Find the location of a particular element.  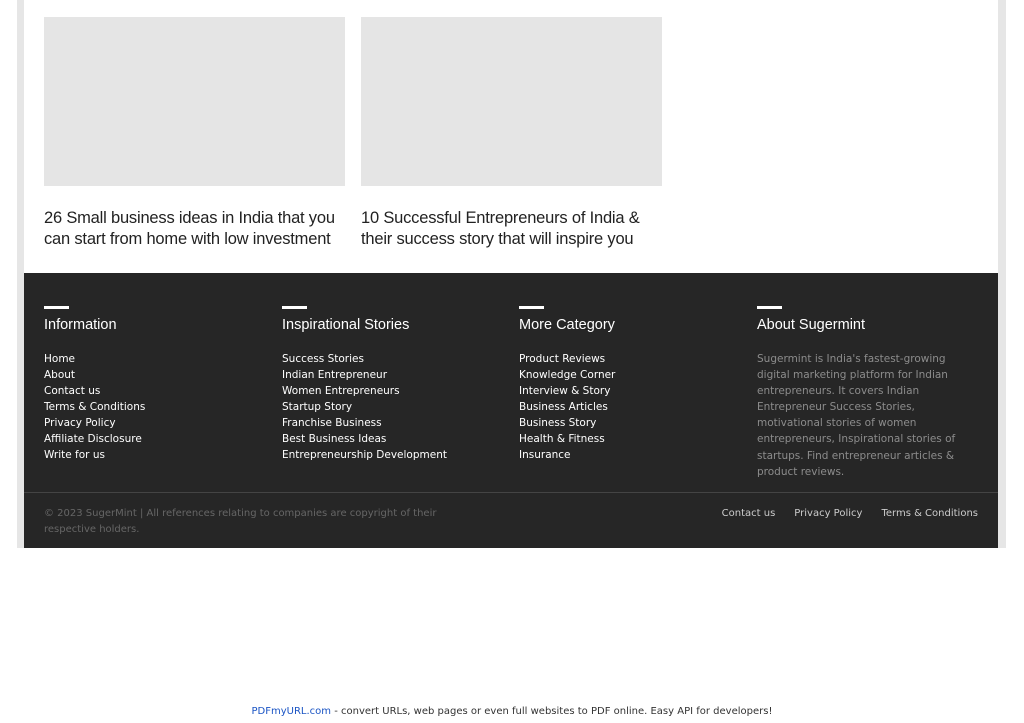

footer-link-interview-story: Interview & Story is located at coordinates (564, 391).